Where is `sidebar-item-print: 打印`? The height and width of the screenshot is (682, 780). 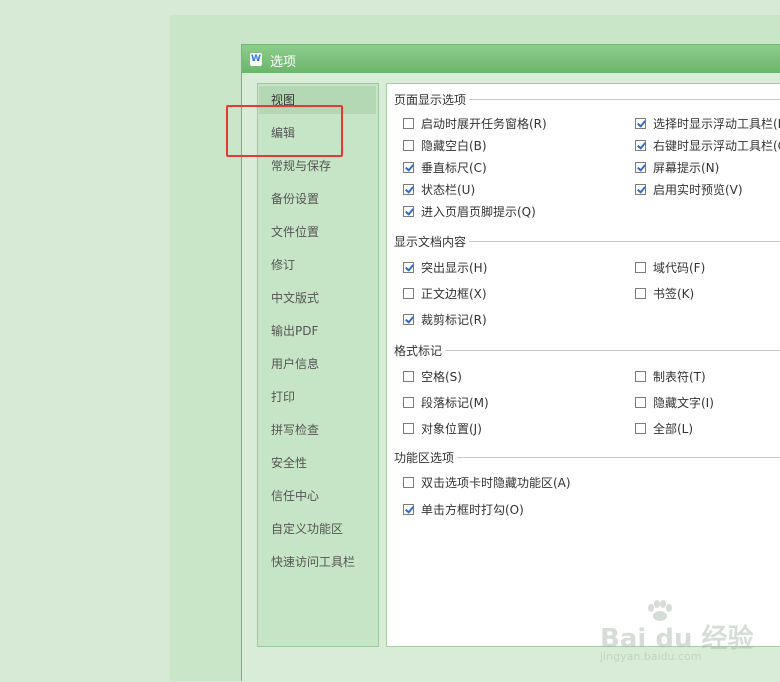
sidebar-item-print: 打印 is located at coordinates (317, 397).